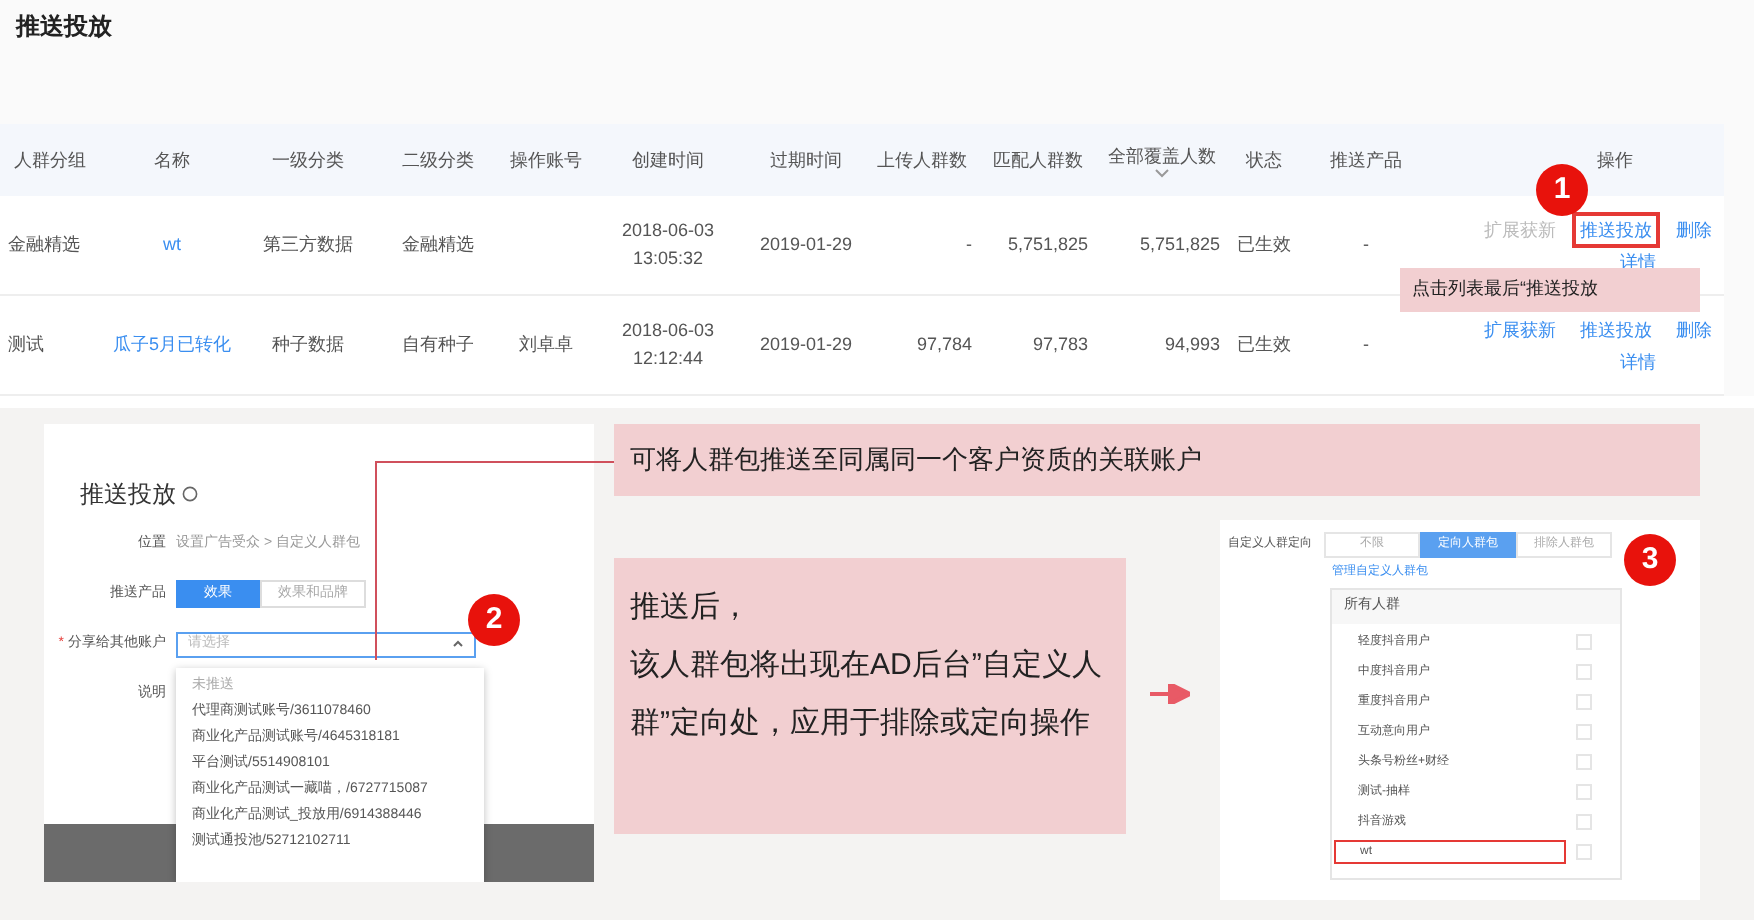  Describe the element at coordinates (1157, 460) in the screenshot. I see `callout-note: 可将人群包推送至同属同一个客户资质的关联账户` at that location.